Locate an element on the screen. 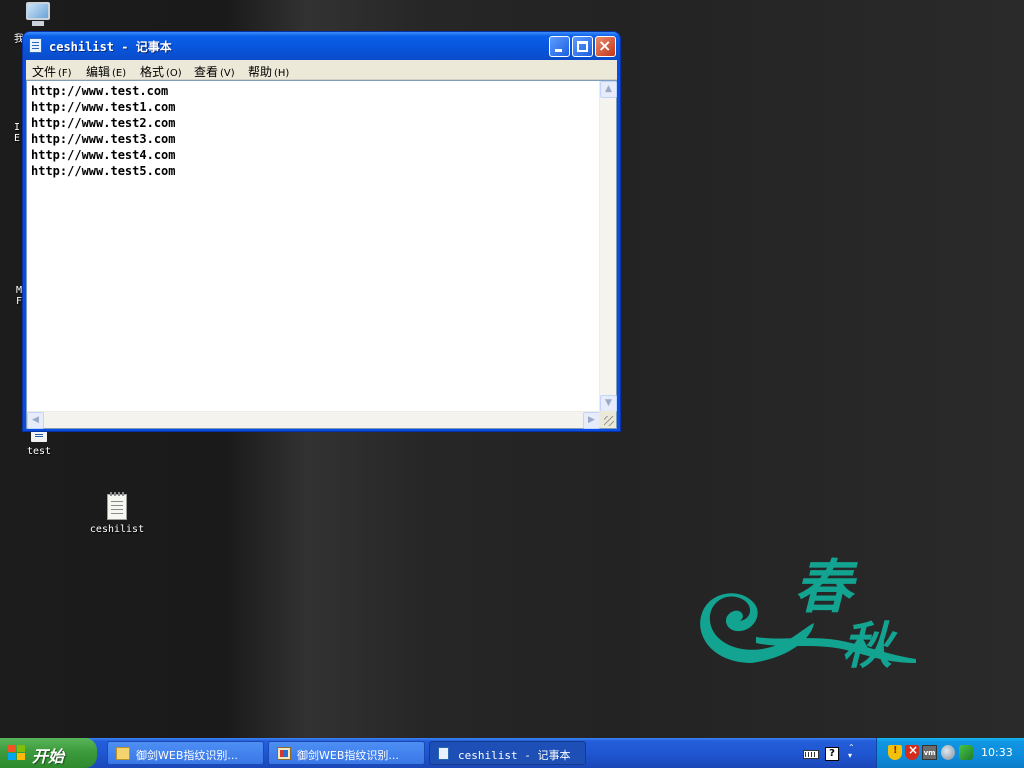 The image size is (1024, 768). menu-label: 查看 is located at coordinates (206, 72).